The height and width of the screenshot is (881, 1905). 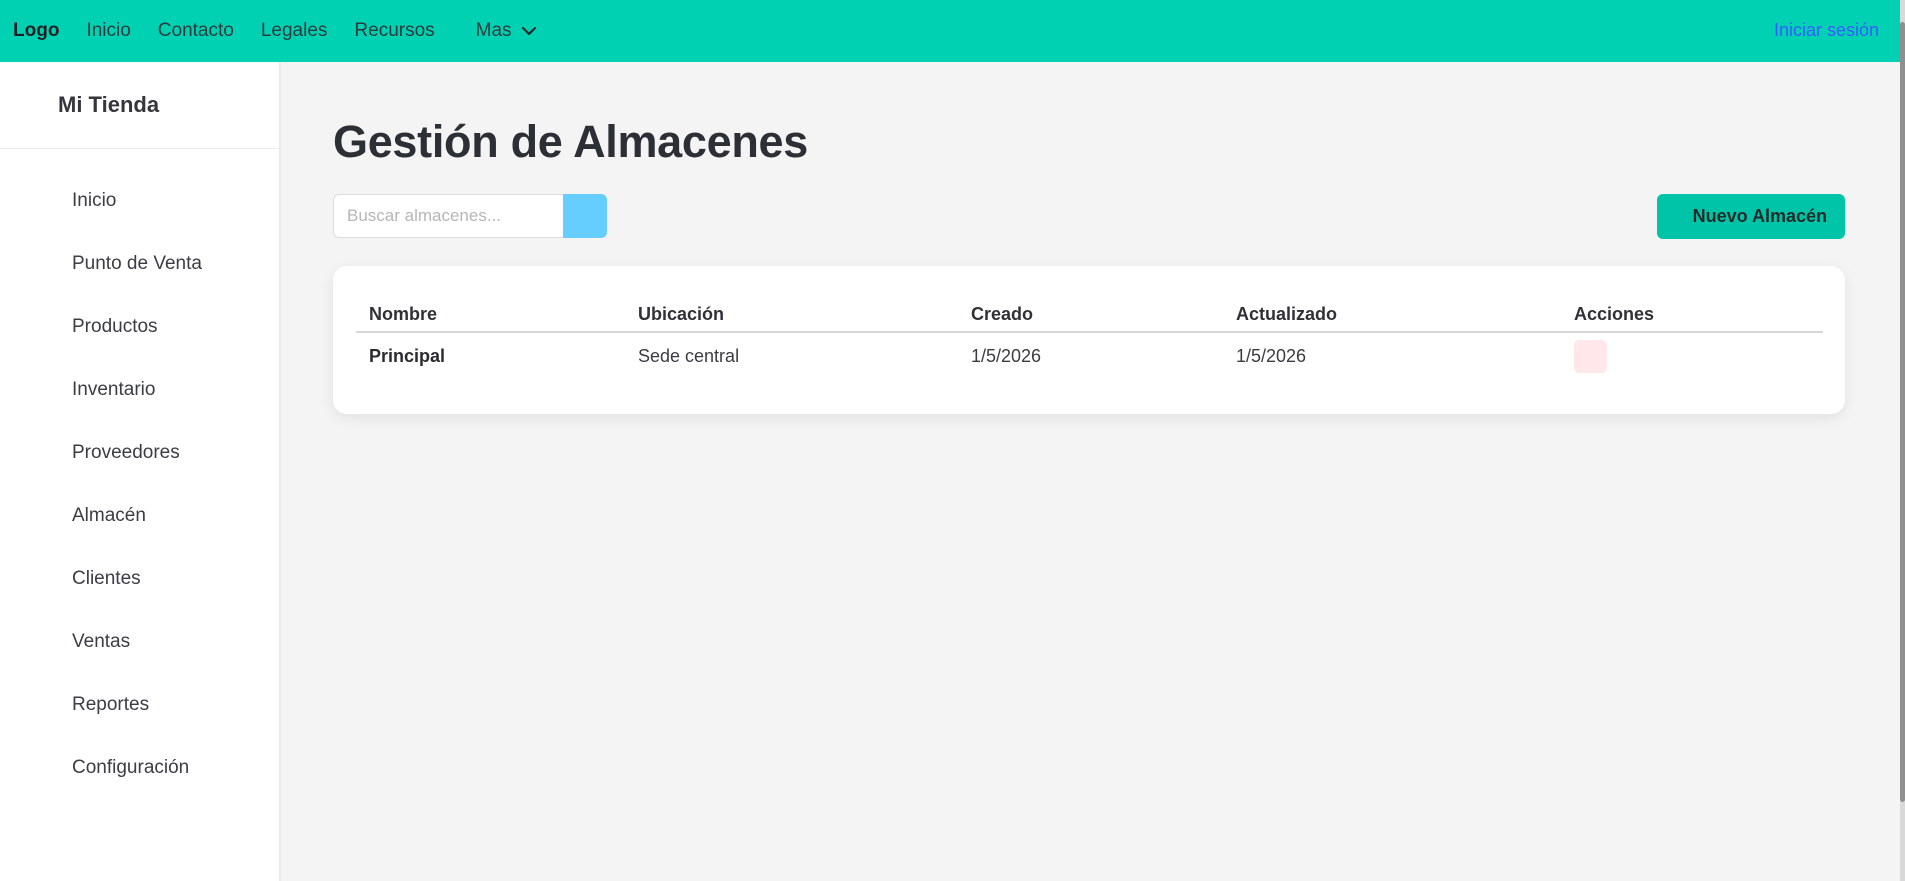 What do you see at coordinates (139, 704) in the screenshot?
I see `sidebar-item-reportes: Reportes` at bounding box center [139, 704].